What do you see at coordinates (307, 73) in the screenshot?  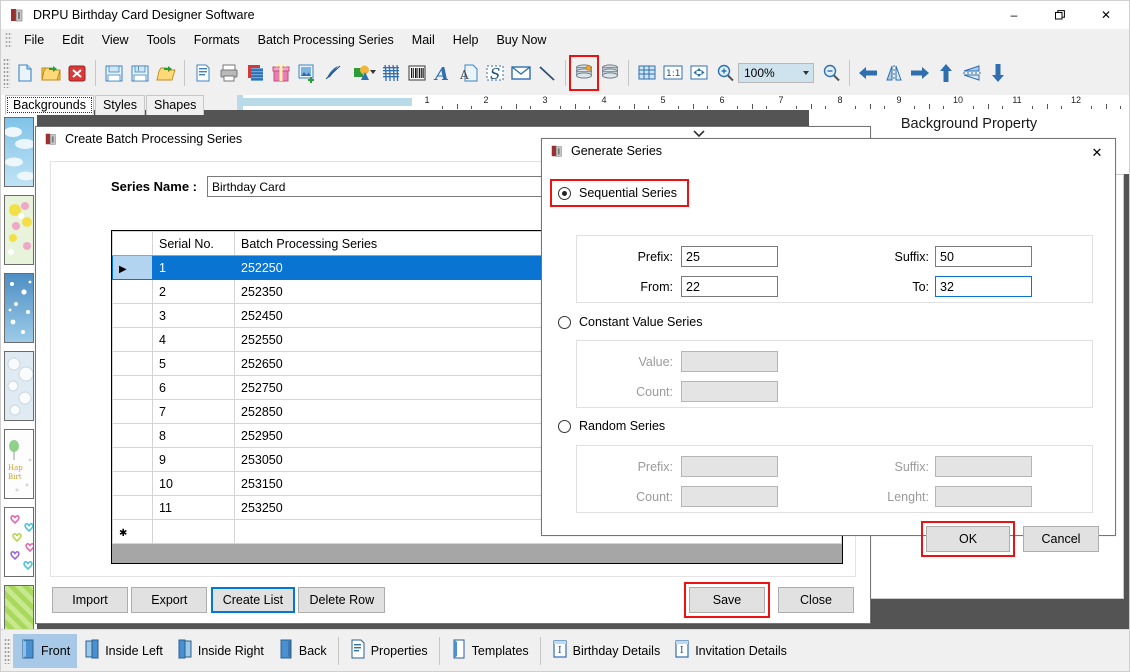 I see `insert-image-icon` at bounding box center [307, 73].